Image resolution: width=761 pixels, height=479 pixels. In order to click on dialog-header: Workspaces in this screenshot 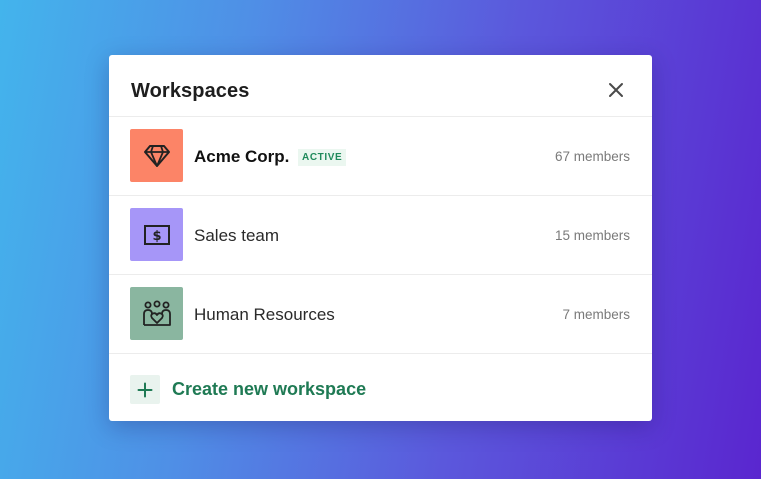, I will do `click(380, 86)`.